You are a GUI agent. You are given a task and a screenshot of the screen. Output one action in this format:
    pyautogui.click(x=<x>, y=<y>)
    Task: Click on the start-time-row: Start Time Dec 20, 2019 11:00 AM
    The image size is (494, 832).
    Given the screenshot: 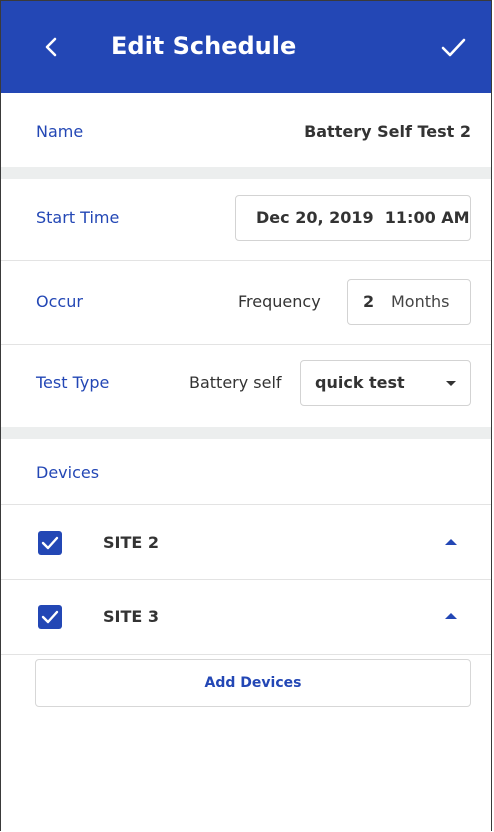 What is the action you would take?
    pyautogui.click(x=246, y=220)
    